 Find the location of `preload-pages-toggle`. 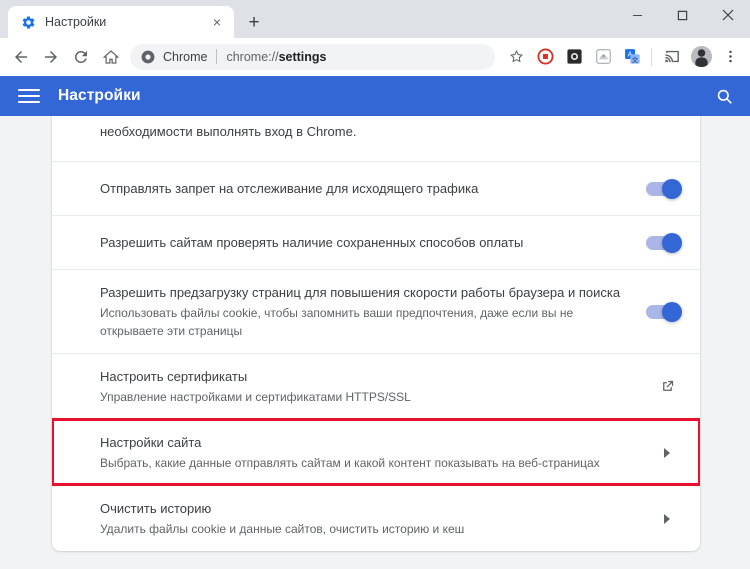

preload-pages-toggle is located at coordinates (664, 311).